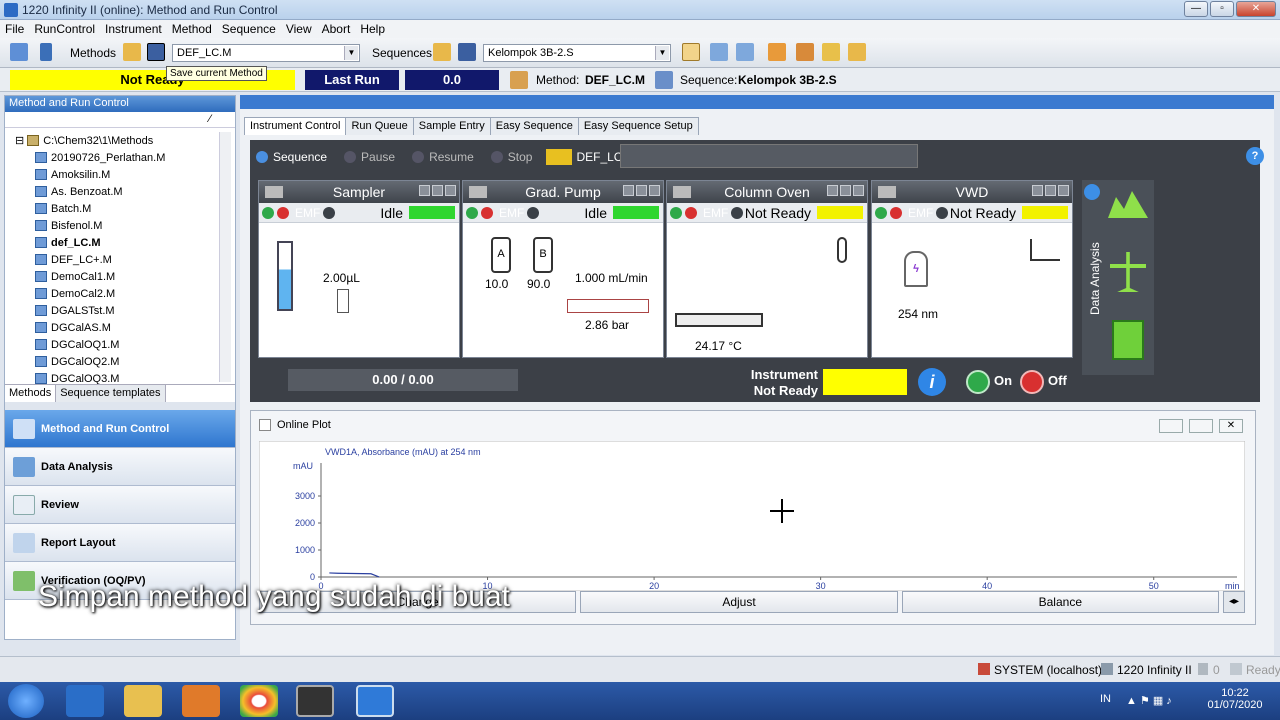 The image size is (1280, 720). What do you see at coordinates (442, 52) in the screenshot?
I see `open-sequence-icon` at bounding box center [442, 52].